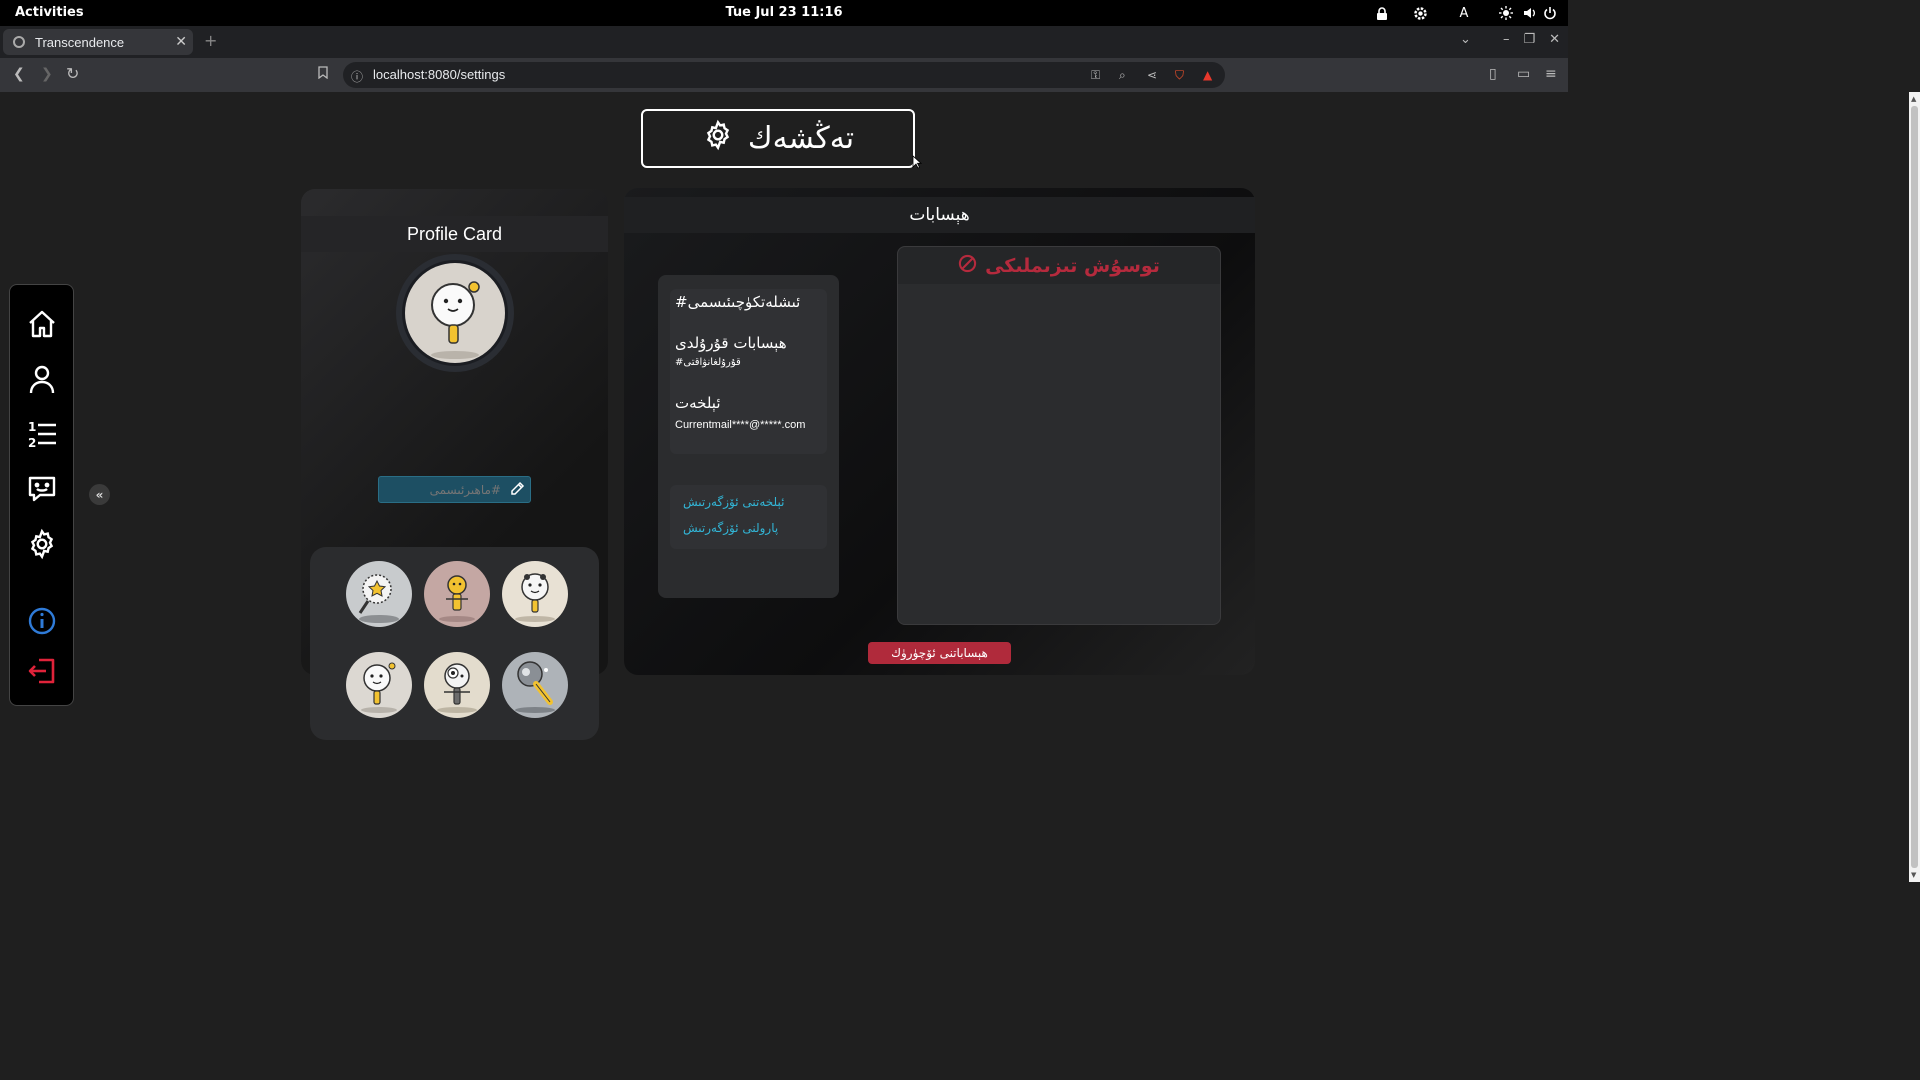 This screenshot has width=1920, height=1080. I want to click on window-controls: ⌄ – ❐ ✕, so click(1510, 39).